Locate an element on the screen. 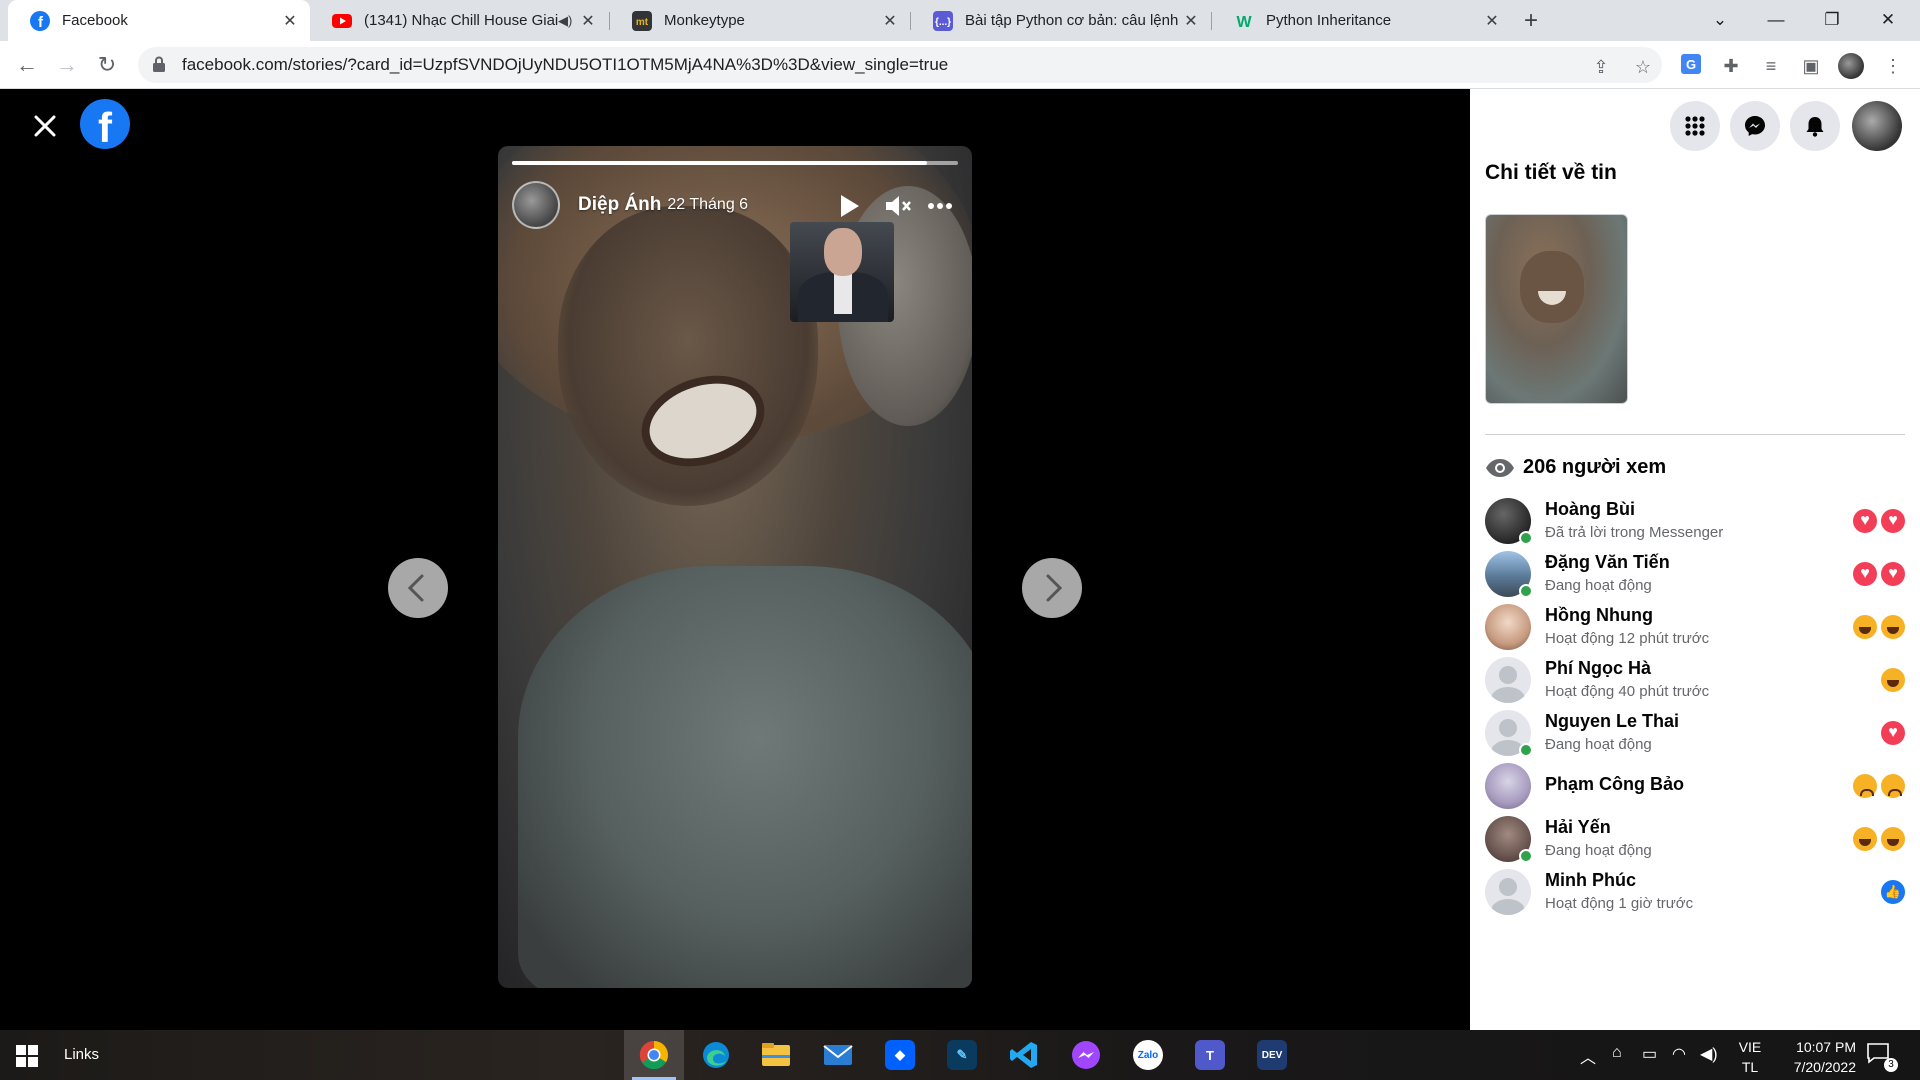  teams-icon: T is located at coordinates (1210, 1055).